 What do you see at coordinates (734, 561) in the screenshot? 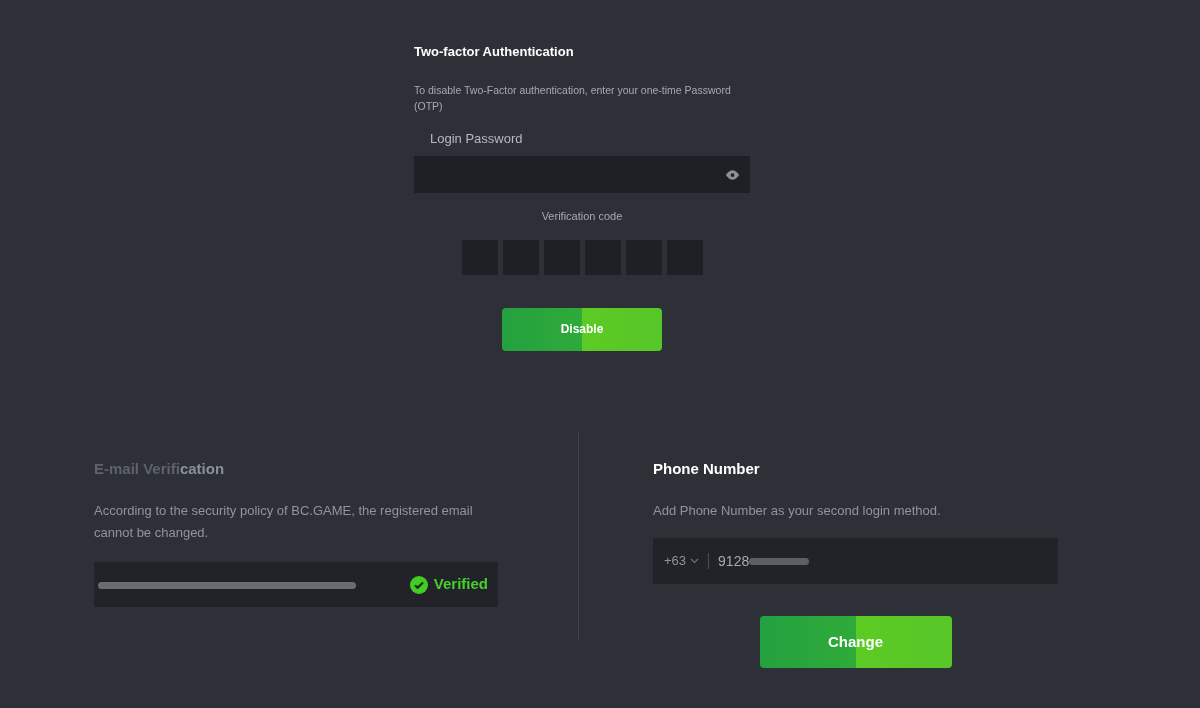
I see `phone-number: 9128` at bounding box center [734, 561].